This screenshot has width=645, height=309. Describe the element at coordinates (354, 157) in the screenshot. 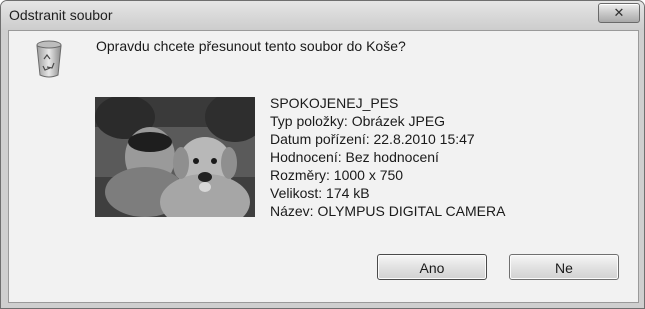

I see `file-rating: Hodnocení: Bez hodnocení` at that location.